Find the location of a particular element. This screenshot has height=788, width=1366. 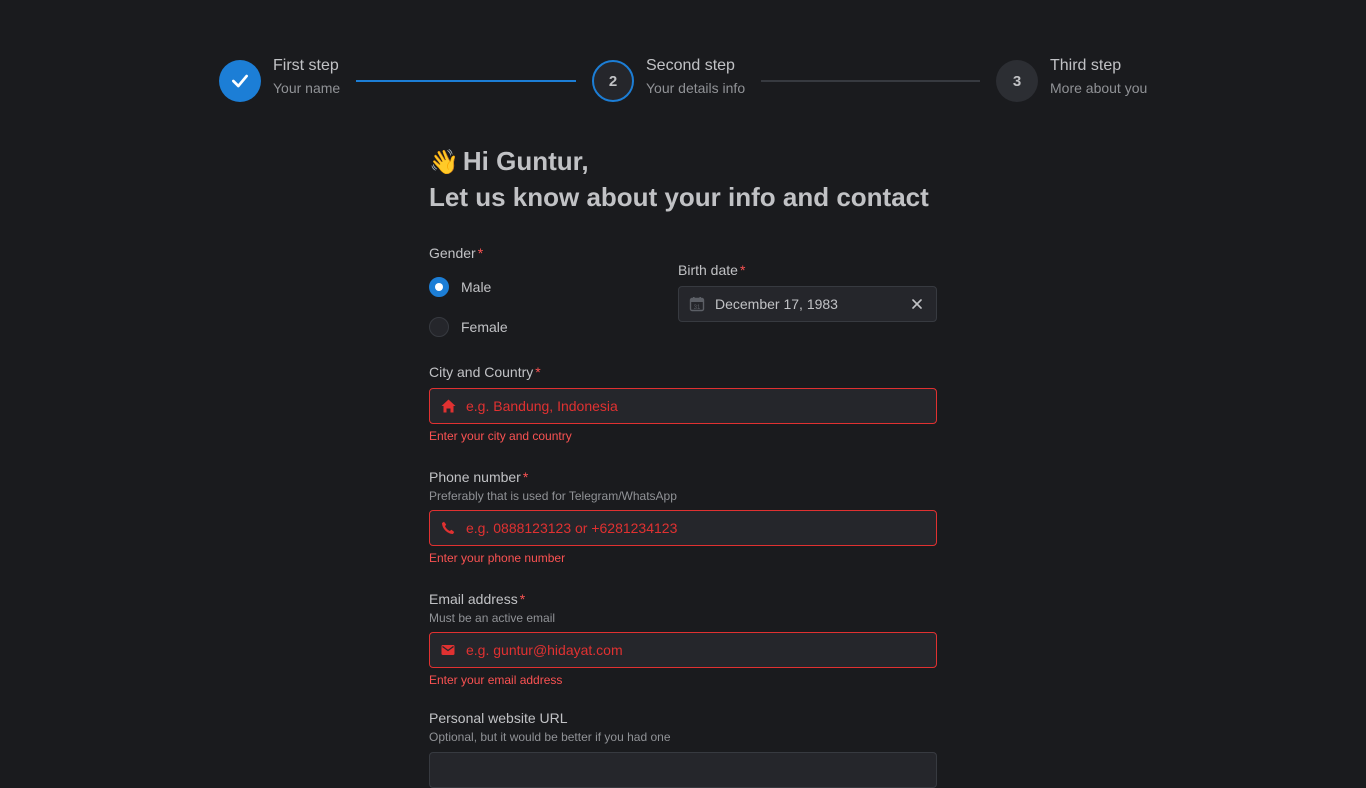

calendar-icon: 31 is located at coordinates (697, 304).